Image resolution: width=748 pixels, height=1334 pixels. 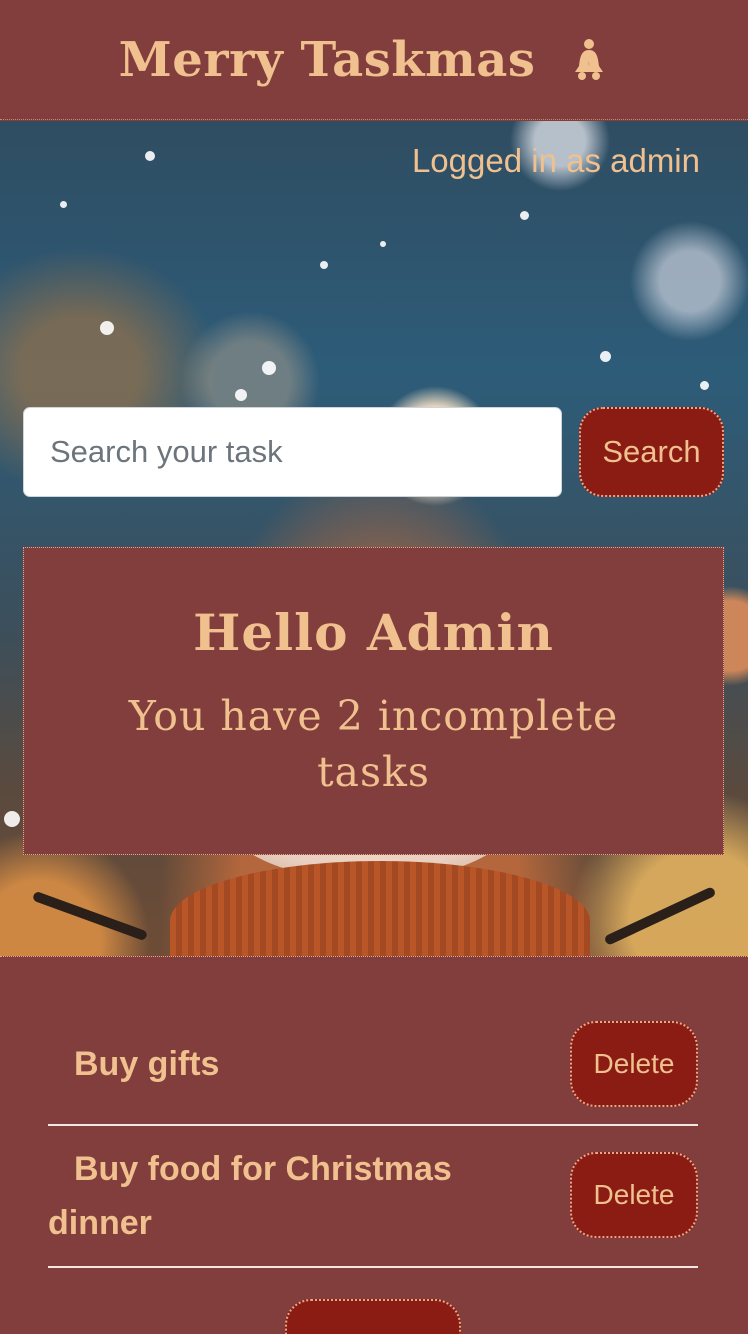 I want to click on add-task-button, so click(x=373, y=1316).